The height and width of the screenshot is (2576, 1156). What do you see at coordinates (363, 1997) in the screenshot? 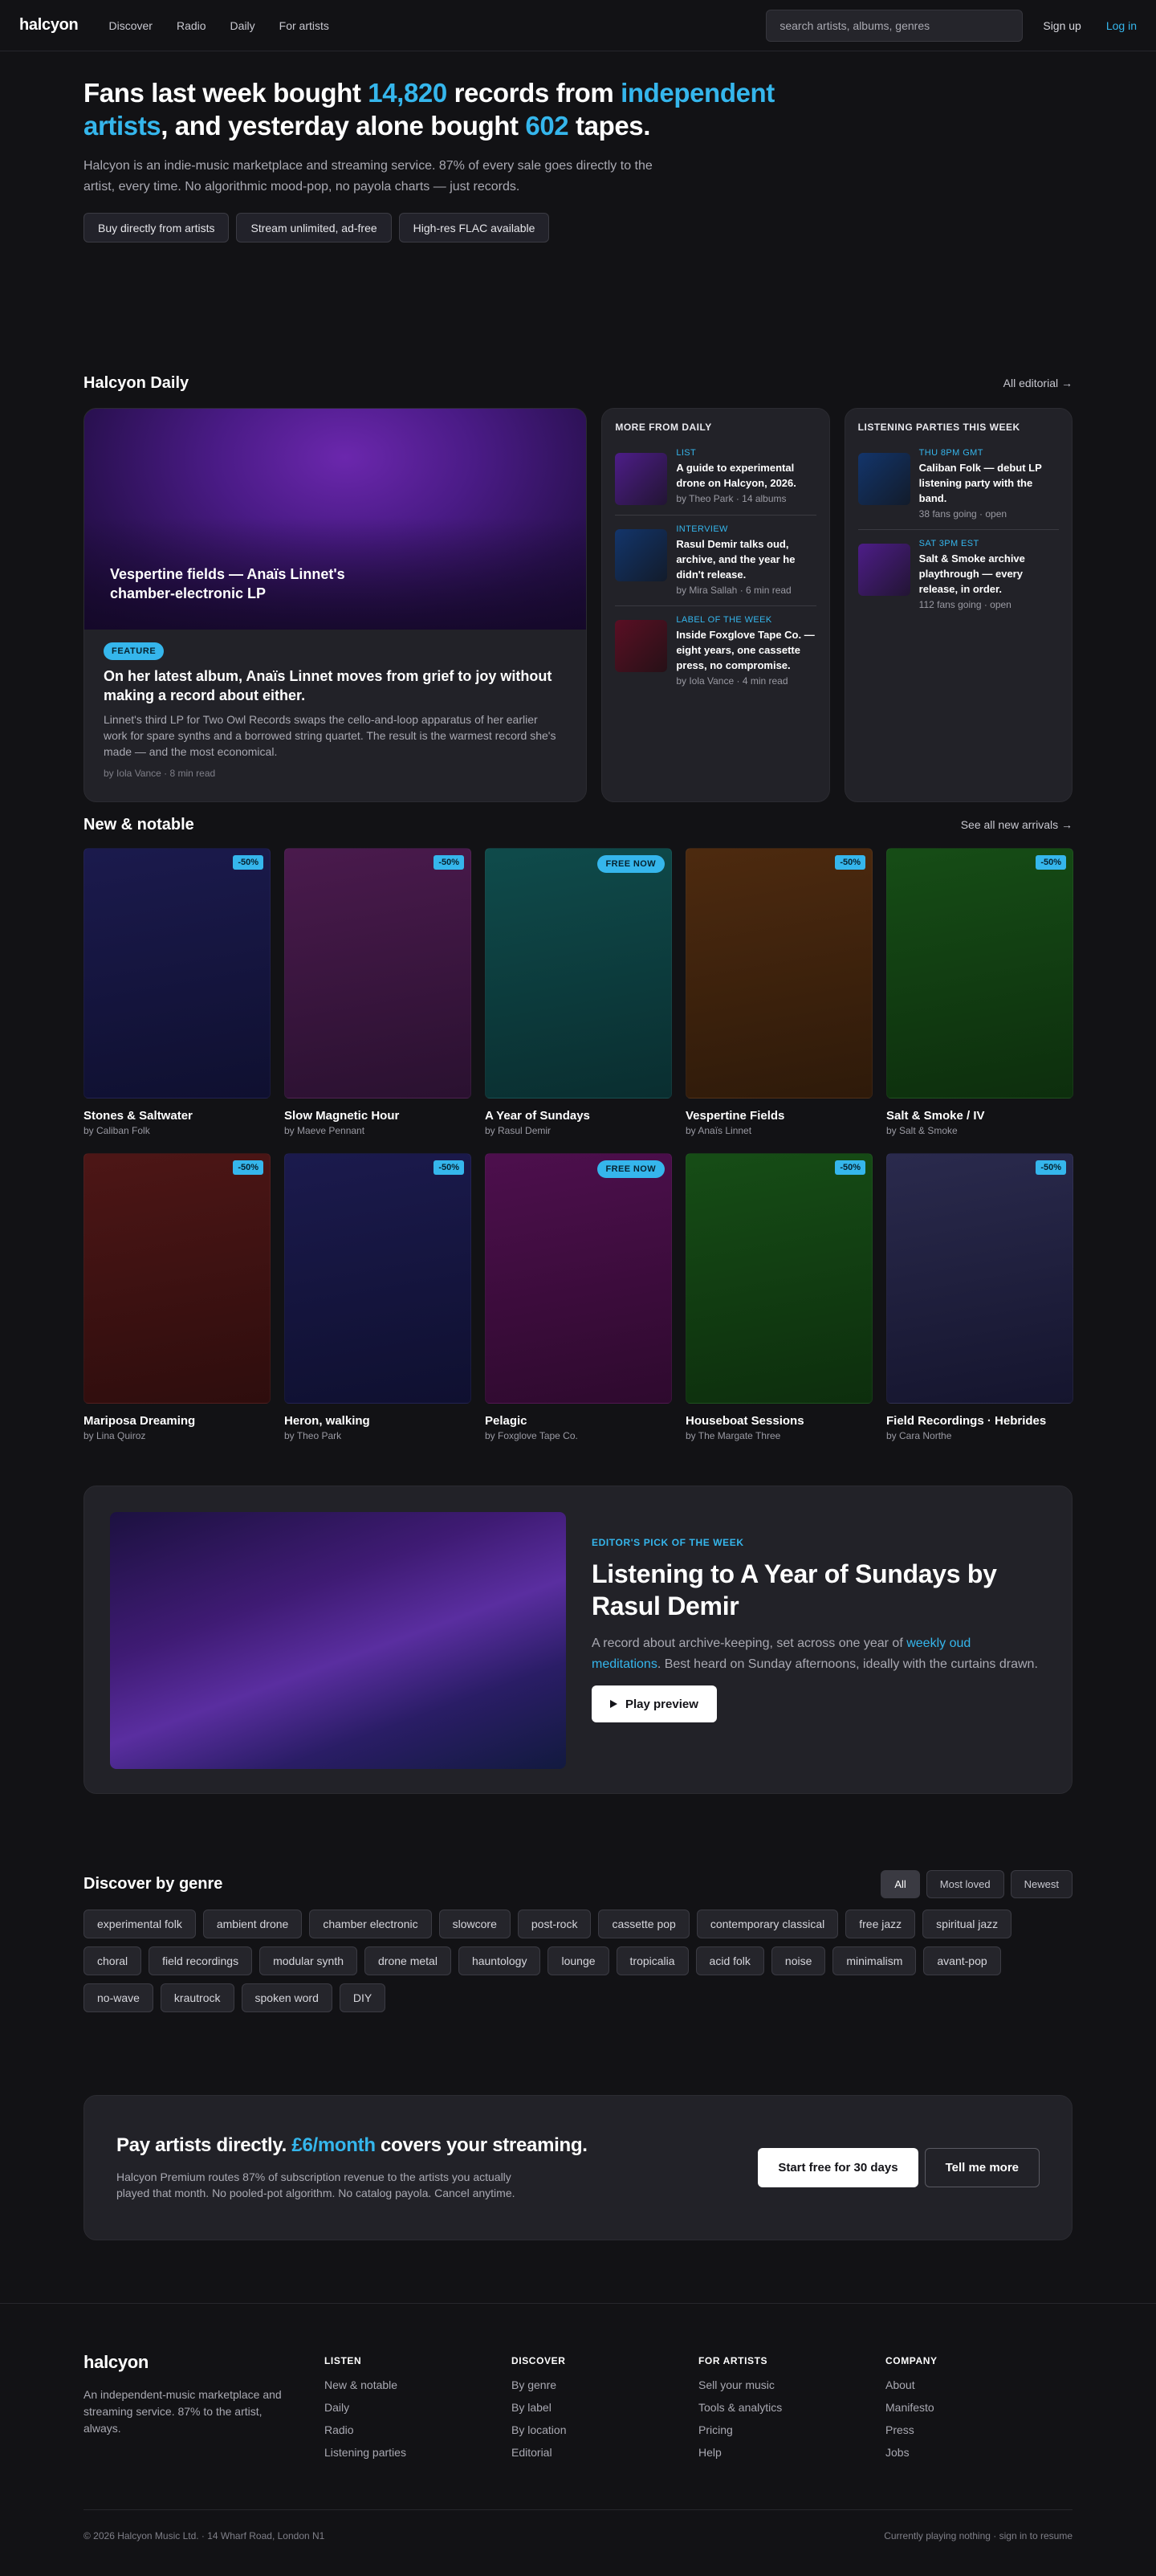
I see `genre-tag: DIY` at bounding box center [363, 1997].